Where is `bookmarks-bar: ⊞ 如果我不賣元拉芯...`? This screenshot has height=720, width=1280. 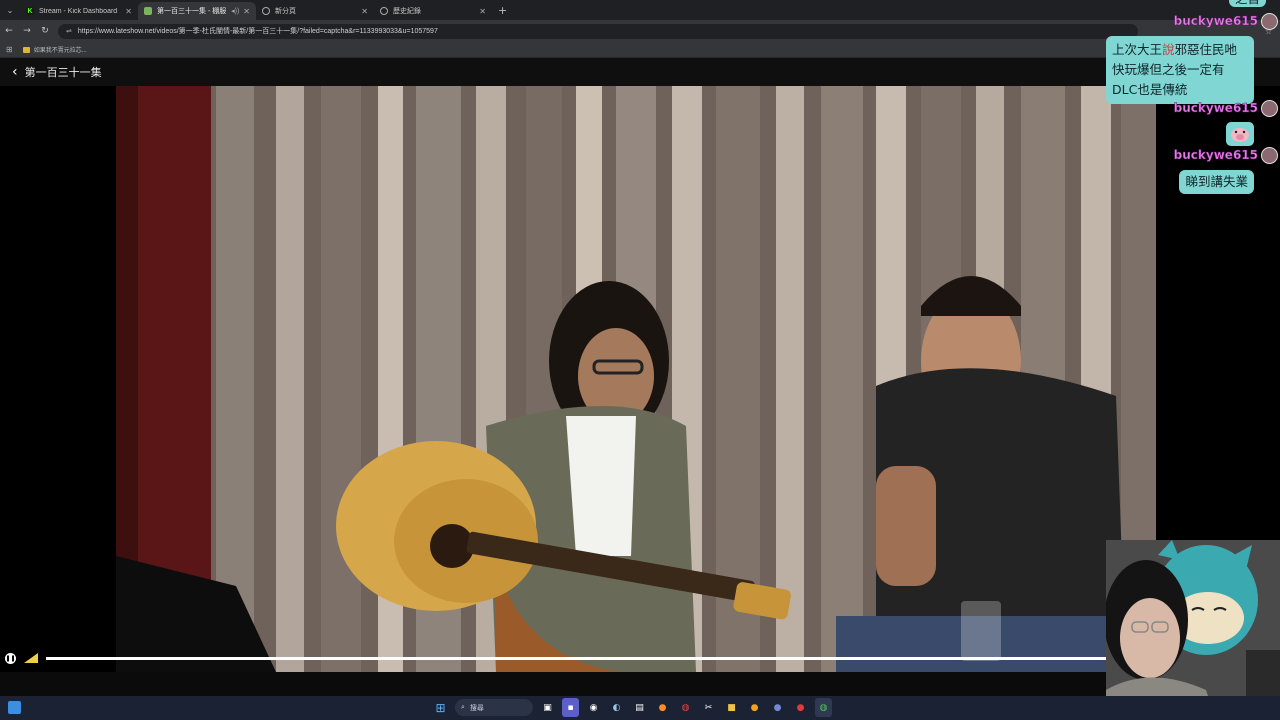 bookmarks-bar: ⊞ 如果我不賣元拉芯... is located at coordinates (640, 50).